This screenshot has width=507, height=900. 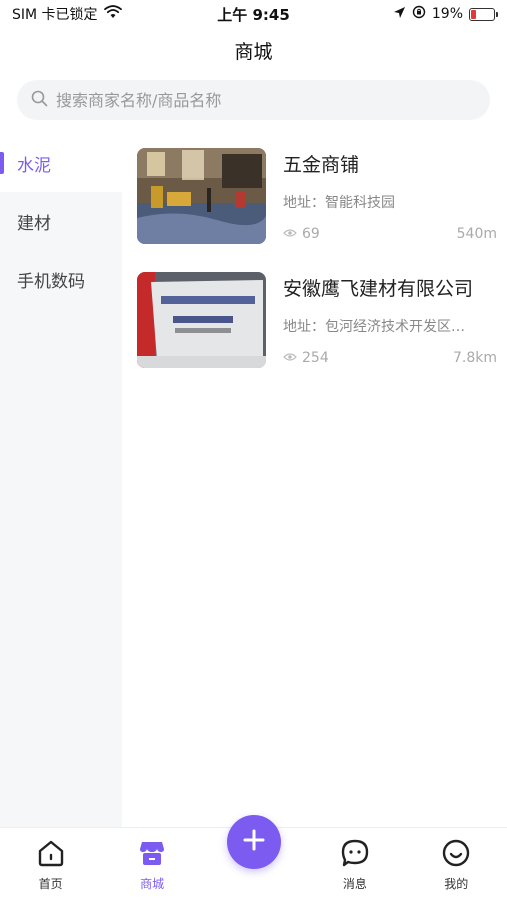 I want to click on plus-icon, so click(x=254, y=842).